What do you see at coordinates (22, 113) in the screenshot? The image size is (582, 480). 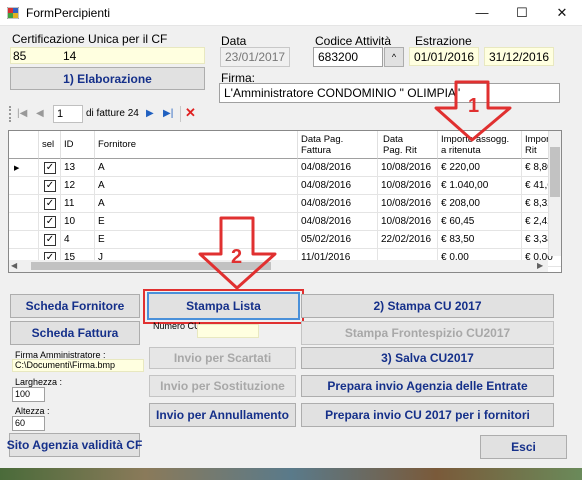 I see `move-first-icon: |◀` at bounding box center [22, 113].